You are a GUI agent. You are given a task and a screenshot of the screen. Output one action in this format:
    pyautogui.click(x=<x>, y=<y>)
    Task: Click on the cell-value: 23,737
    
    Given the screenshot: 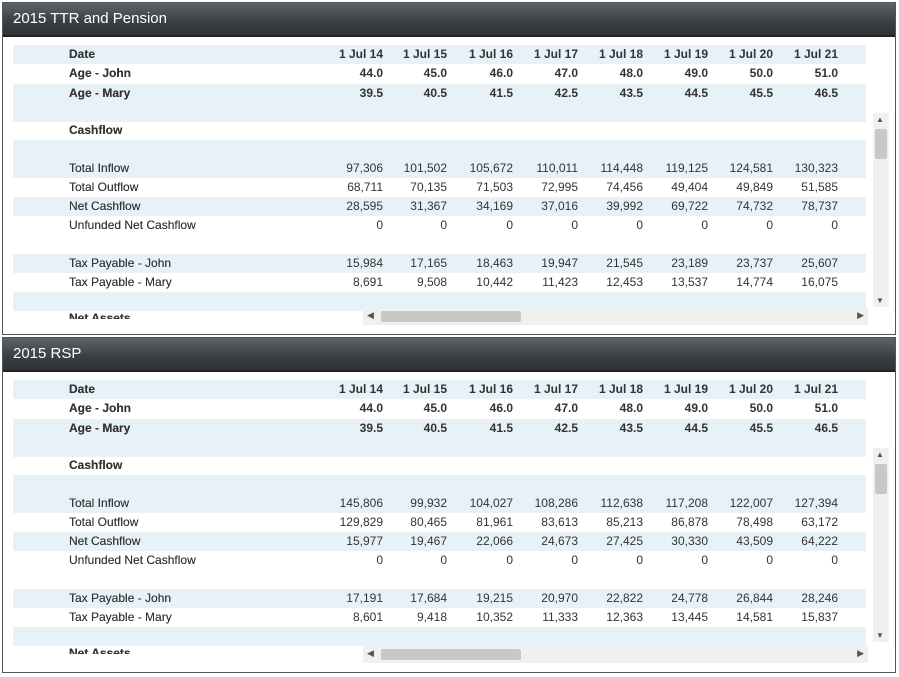 What is the action you would take?
    pyautogui.click(x=754, y=263)
    